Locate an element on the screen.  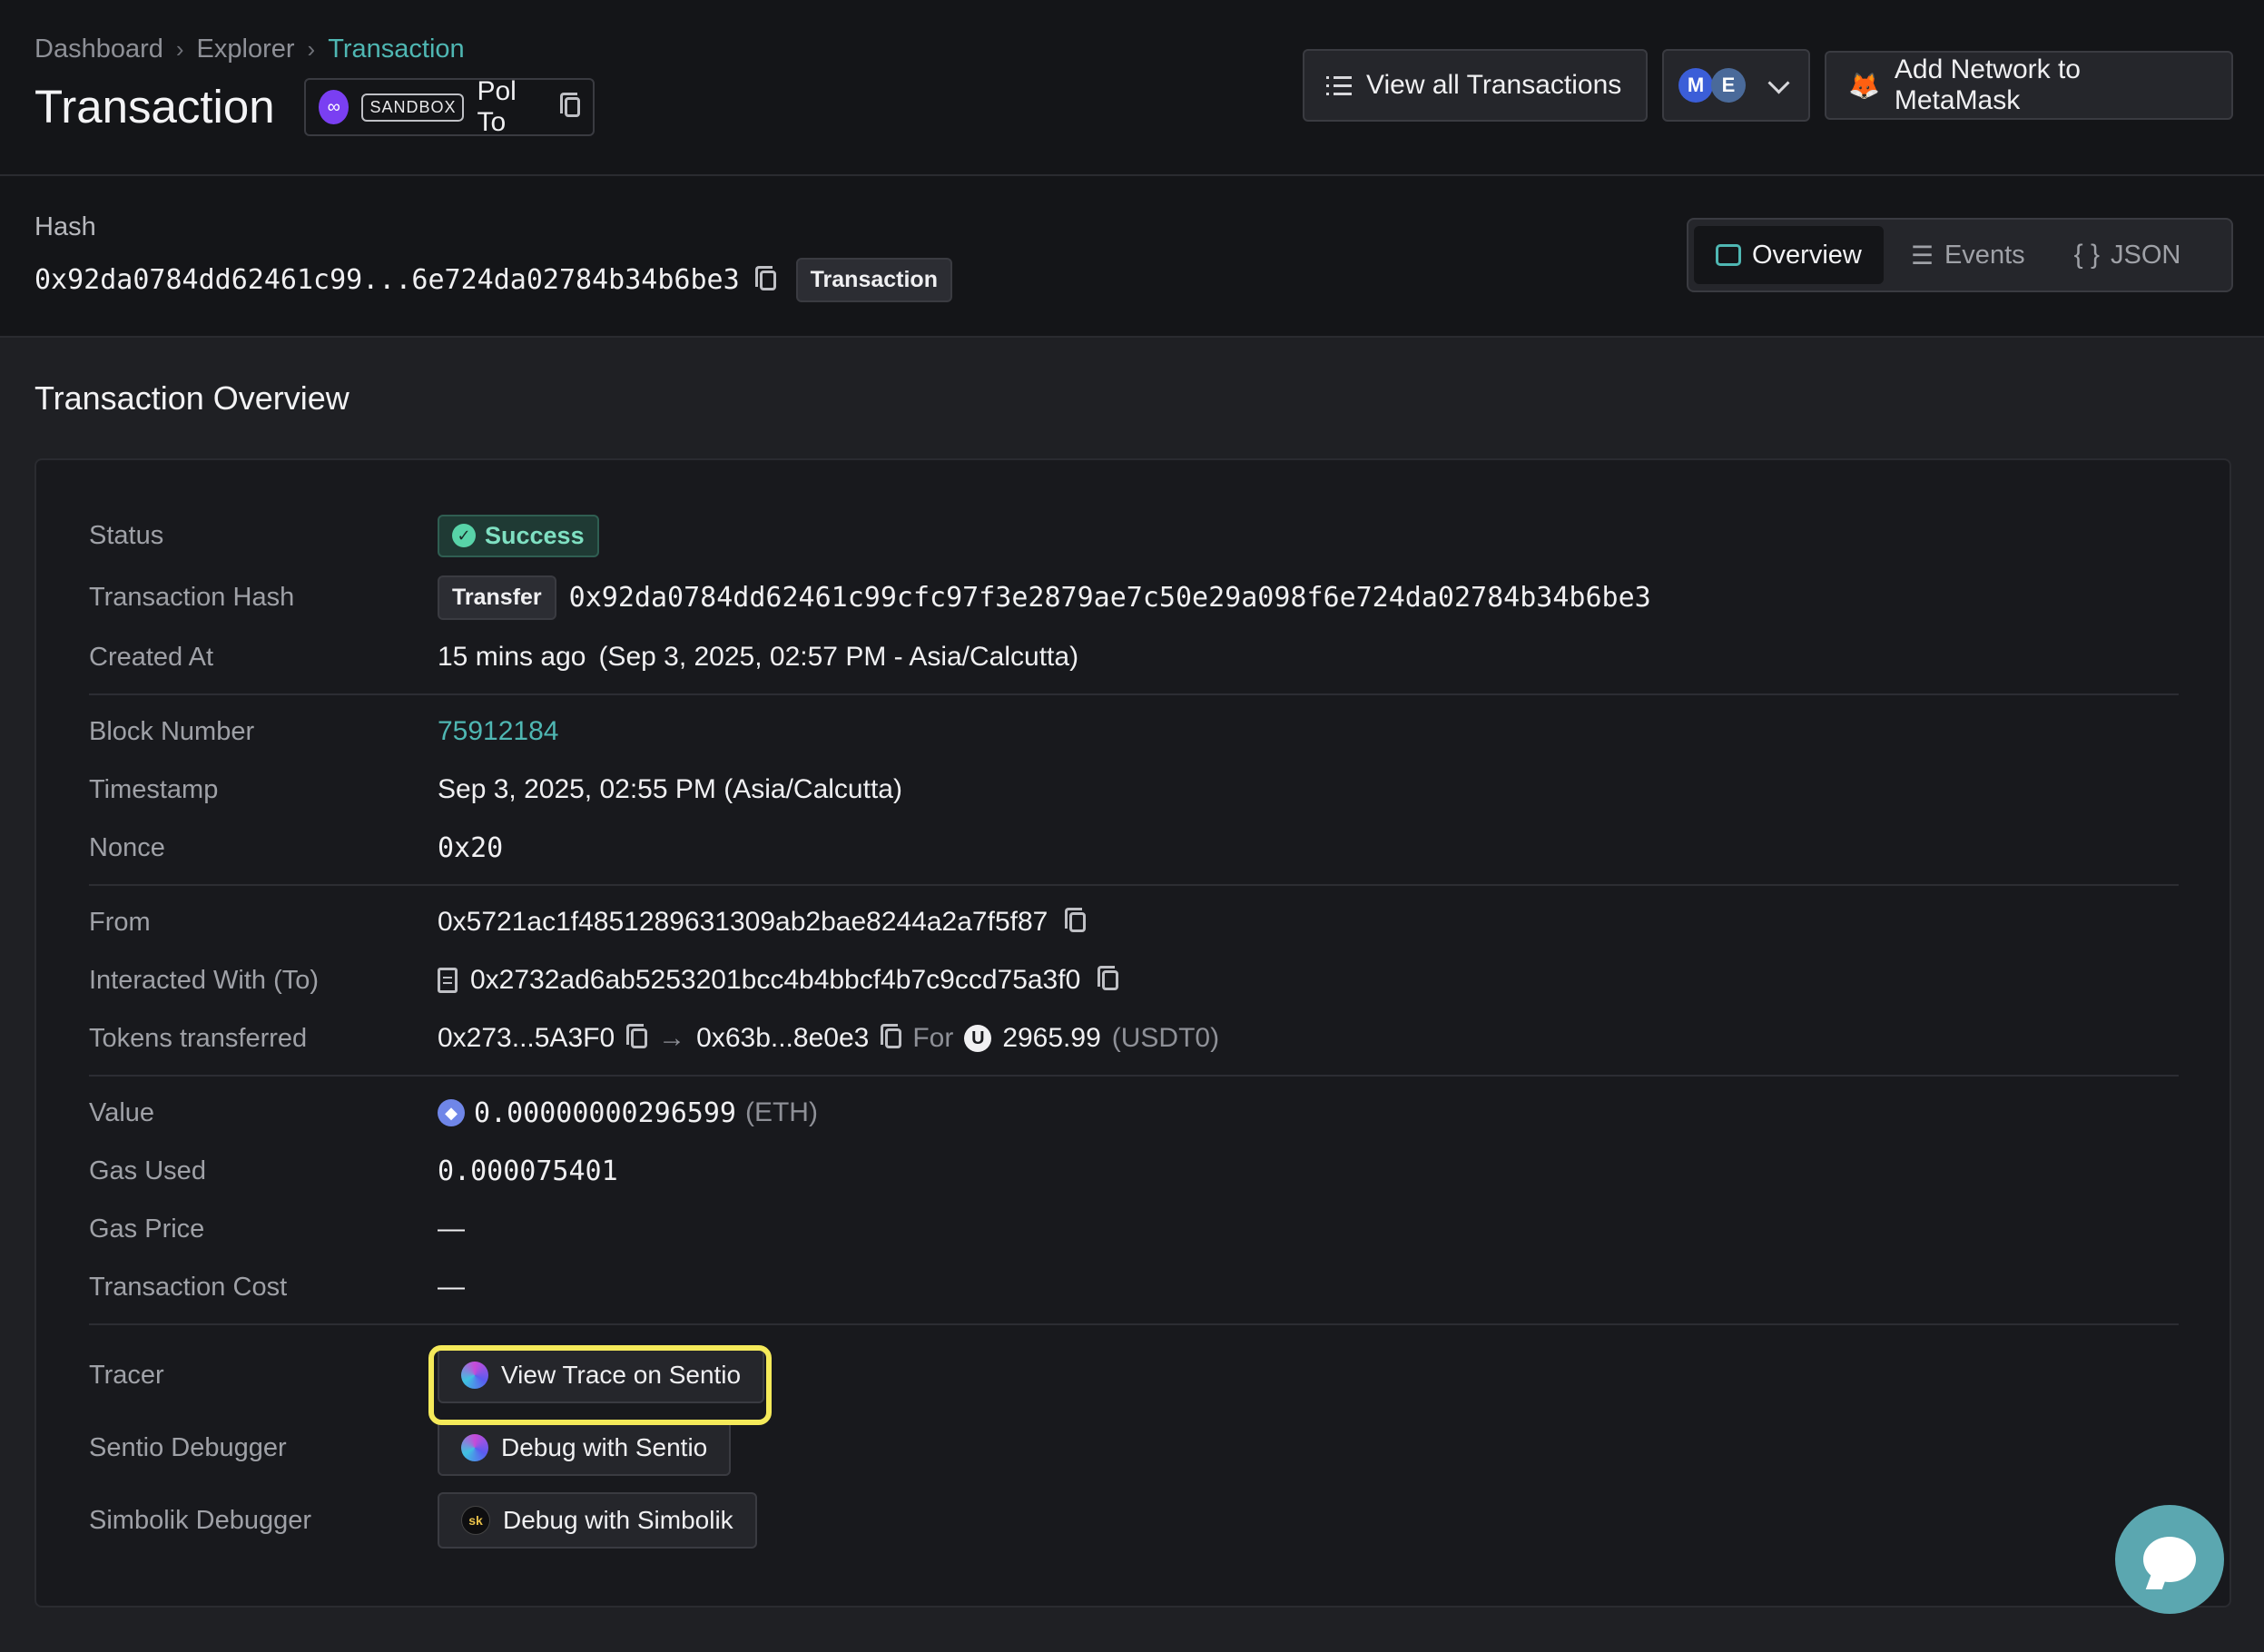
tab-events: ☰ Events is located at coordinates (1968, 255).